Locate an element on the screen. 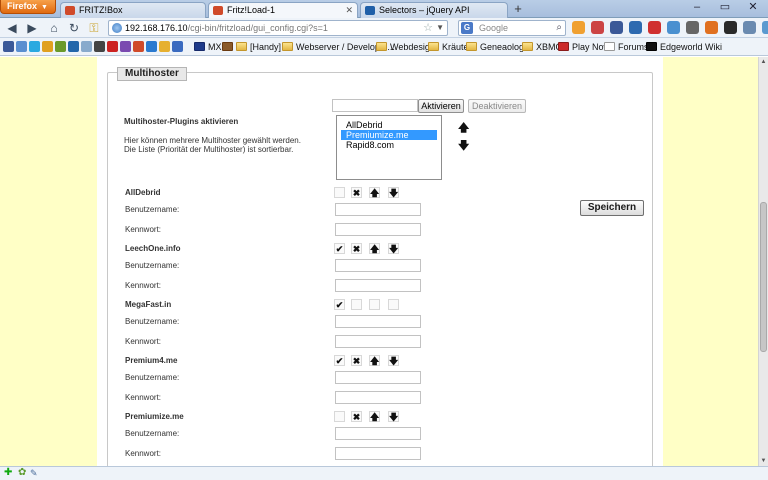 The height and width of the screenshot is (480, 768). skype-icon is located at coordinates (765, 27).